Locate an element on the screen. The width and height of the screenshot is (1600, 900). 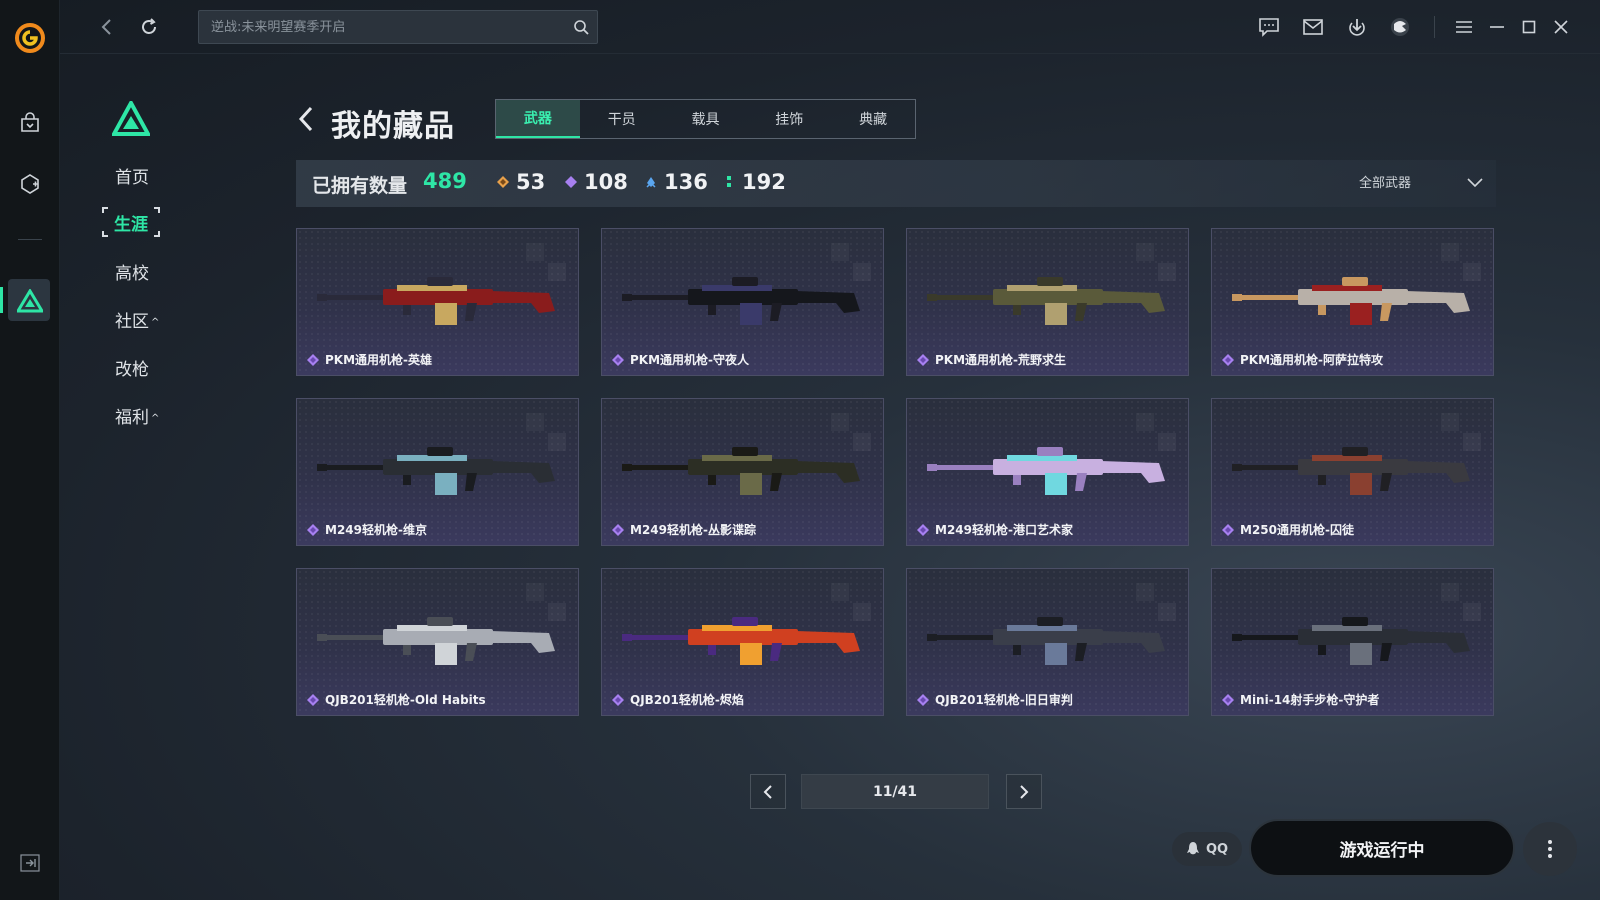
tab-collection: 典藏 is located at coordinates (873, 119).